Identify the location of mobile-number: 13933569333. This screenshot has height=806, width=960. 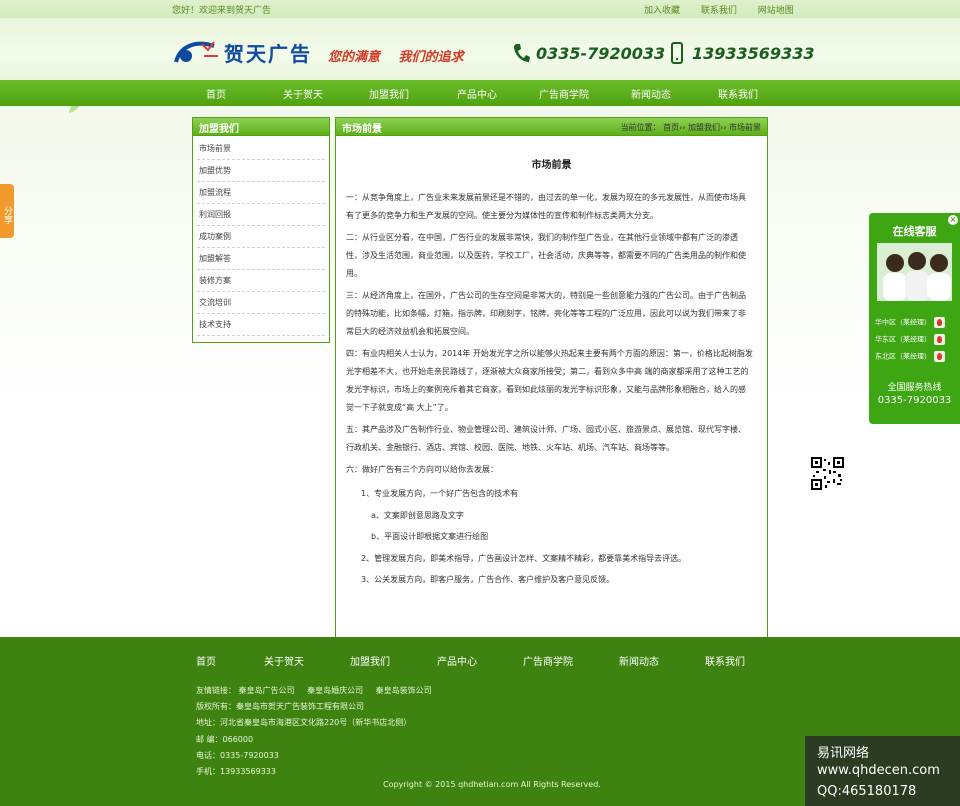
(753, 53).